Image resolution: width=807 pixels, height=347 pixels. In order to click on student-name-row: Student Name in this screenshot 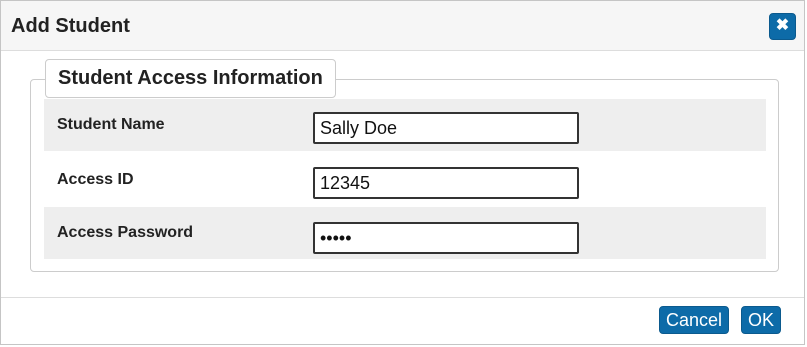, I will do `click(405, 125)`.